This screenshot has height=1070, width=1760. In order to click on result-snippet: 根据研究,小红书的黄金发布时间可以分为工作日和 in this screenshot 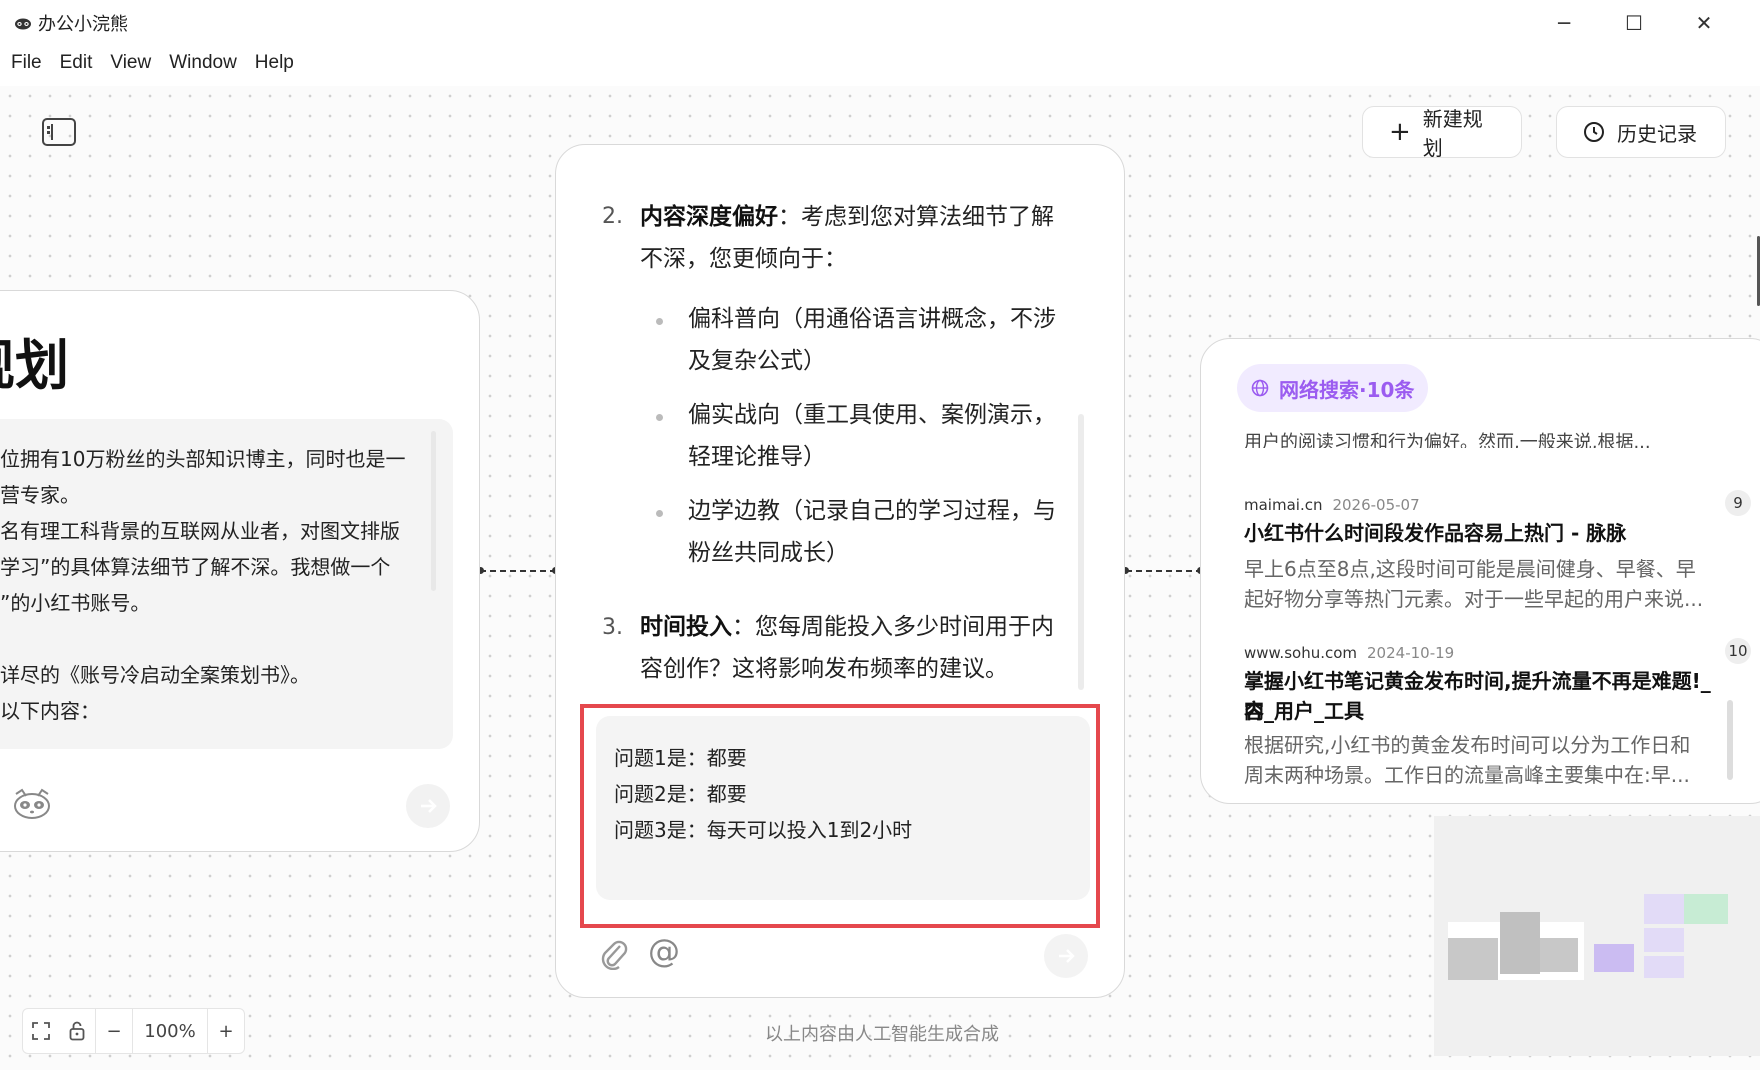, I will do `click(1467, 745)`.